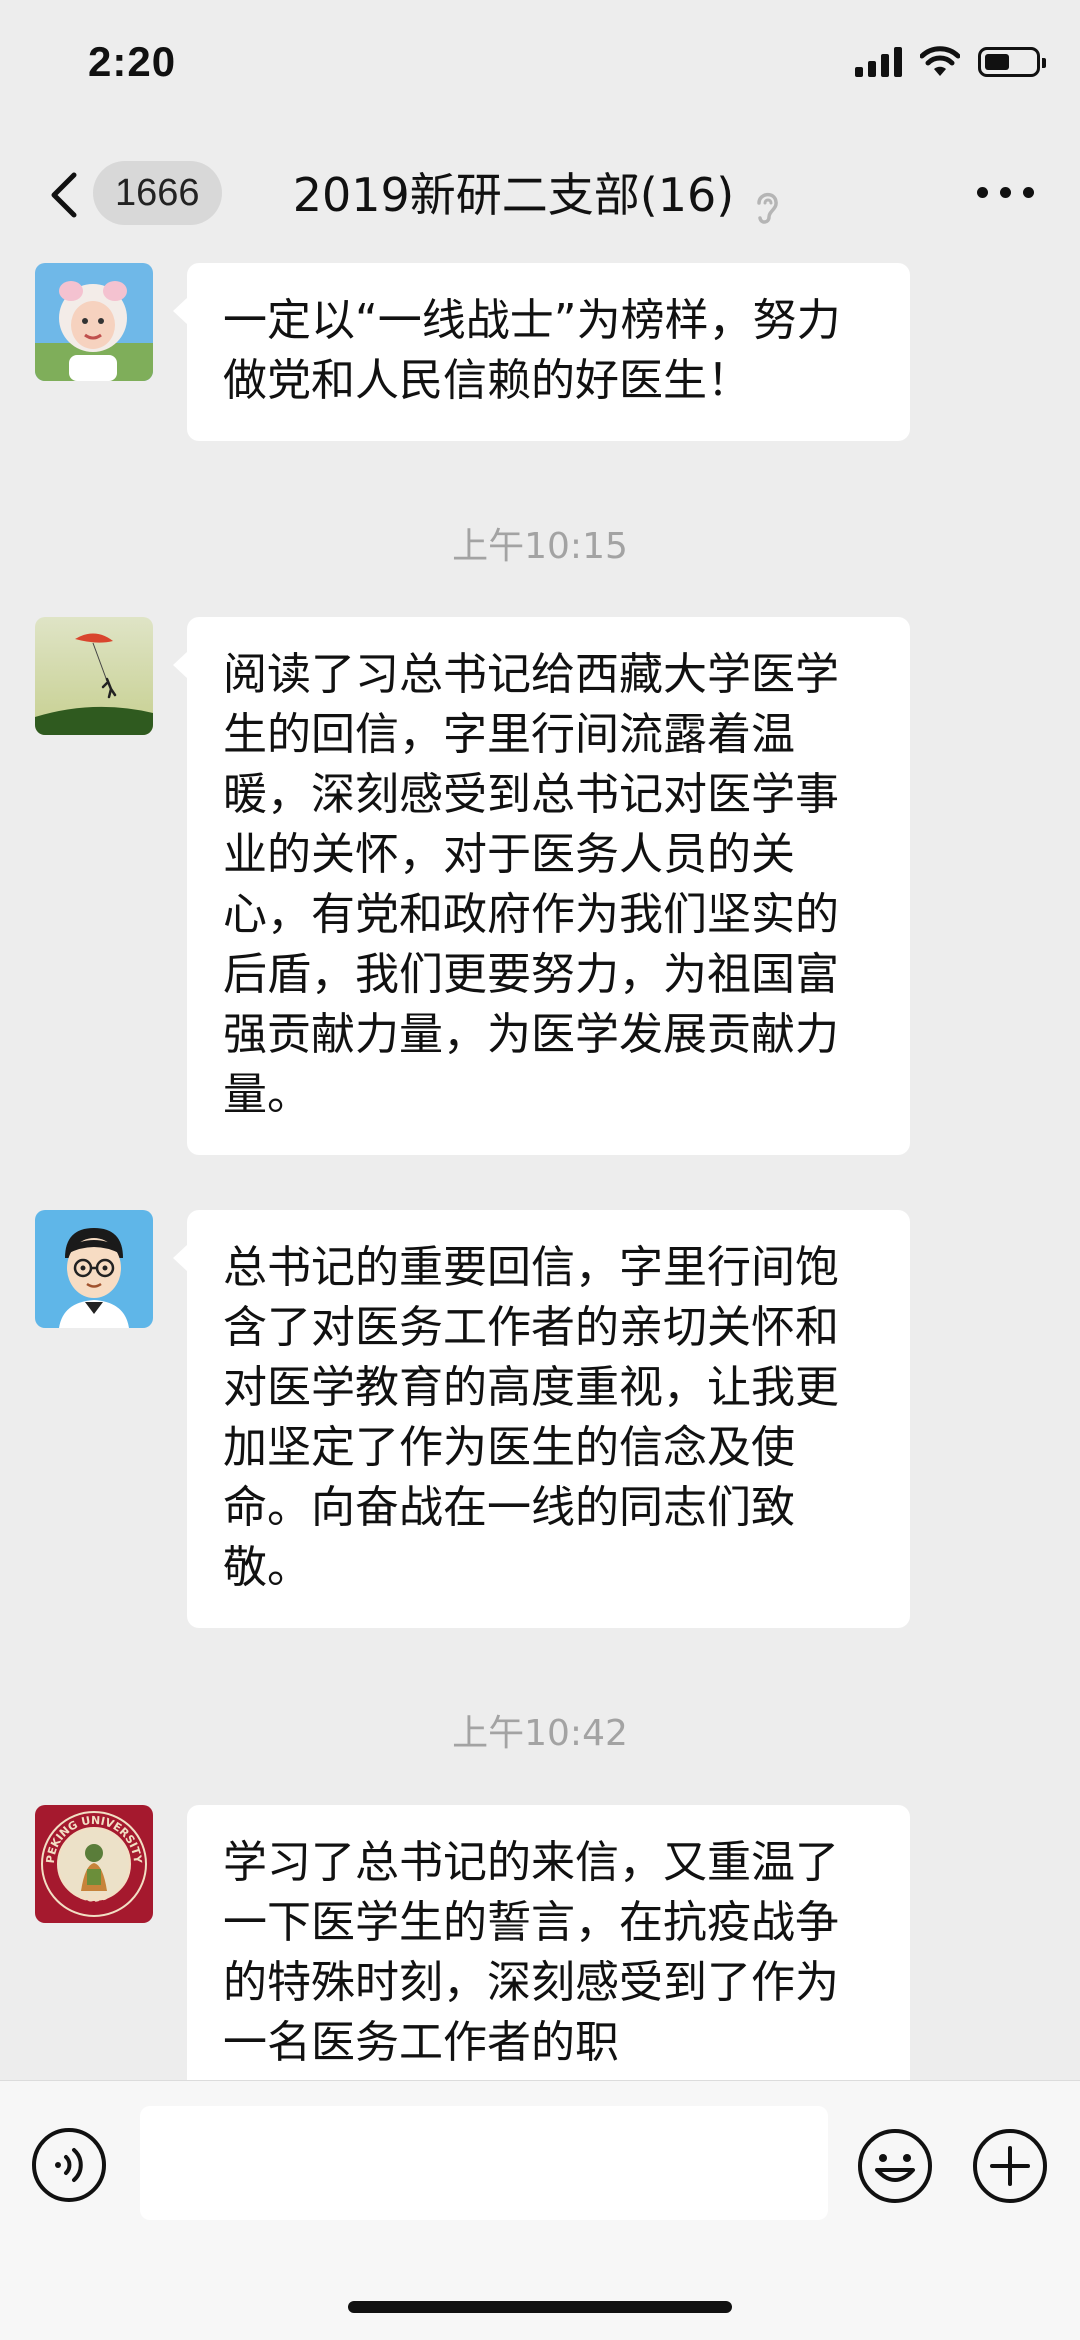 The width and height of the screenshot is (1080, 2340). I want to click on message-input-bar, so click(540, 2210).